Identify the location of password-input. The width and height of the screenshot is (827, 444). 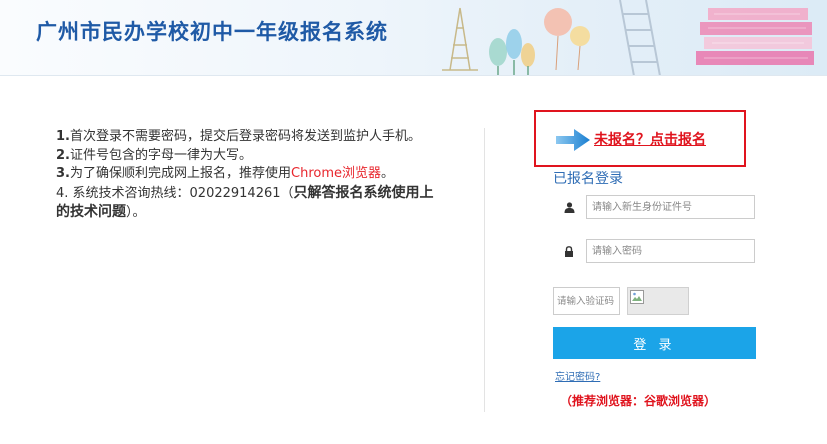
(670, 251).